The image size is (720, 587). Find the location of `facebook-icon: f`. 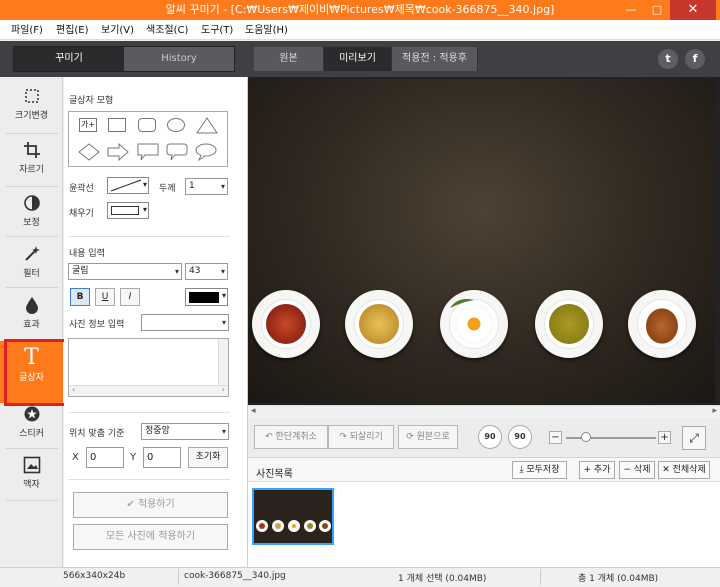

facebook-icon: f is located at coordinates (695, 59).